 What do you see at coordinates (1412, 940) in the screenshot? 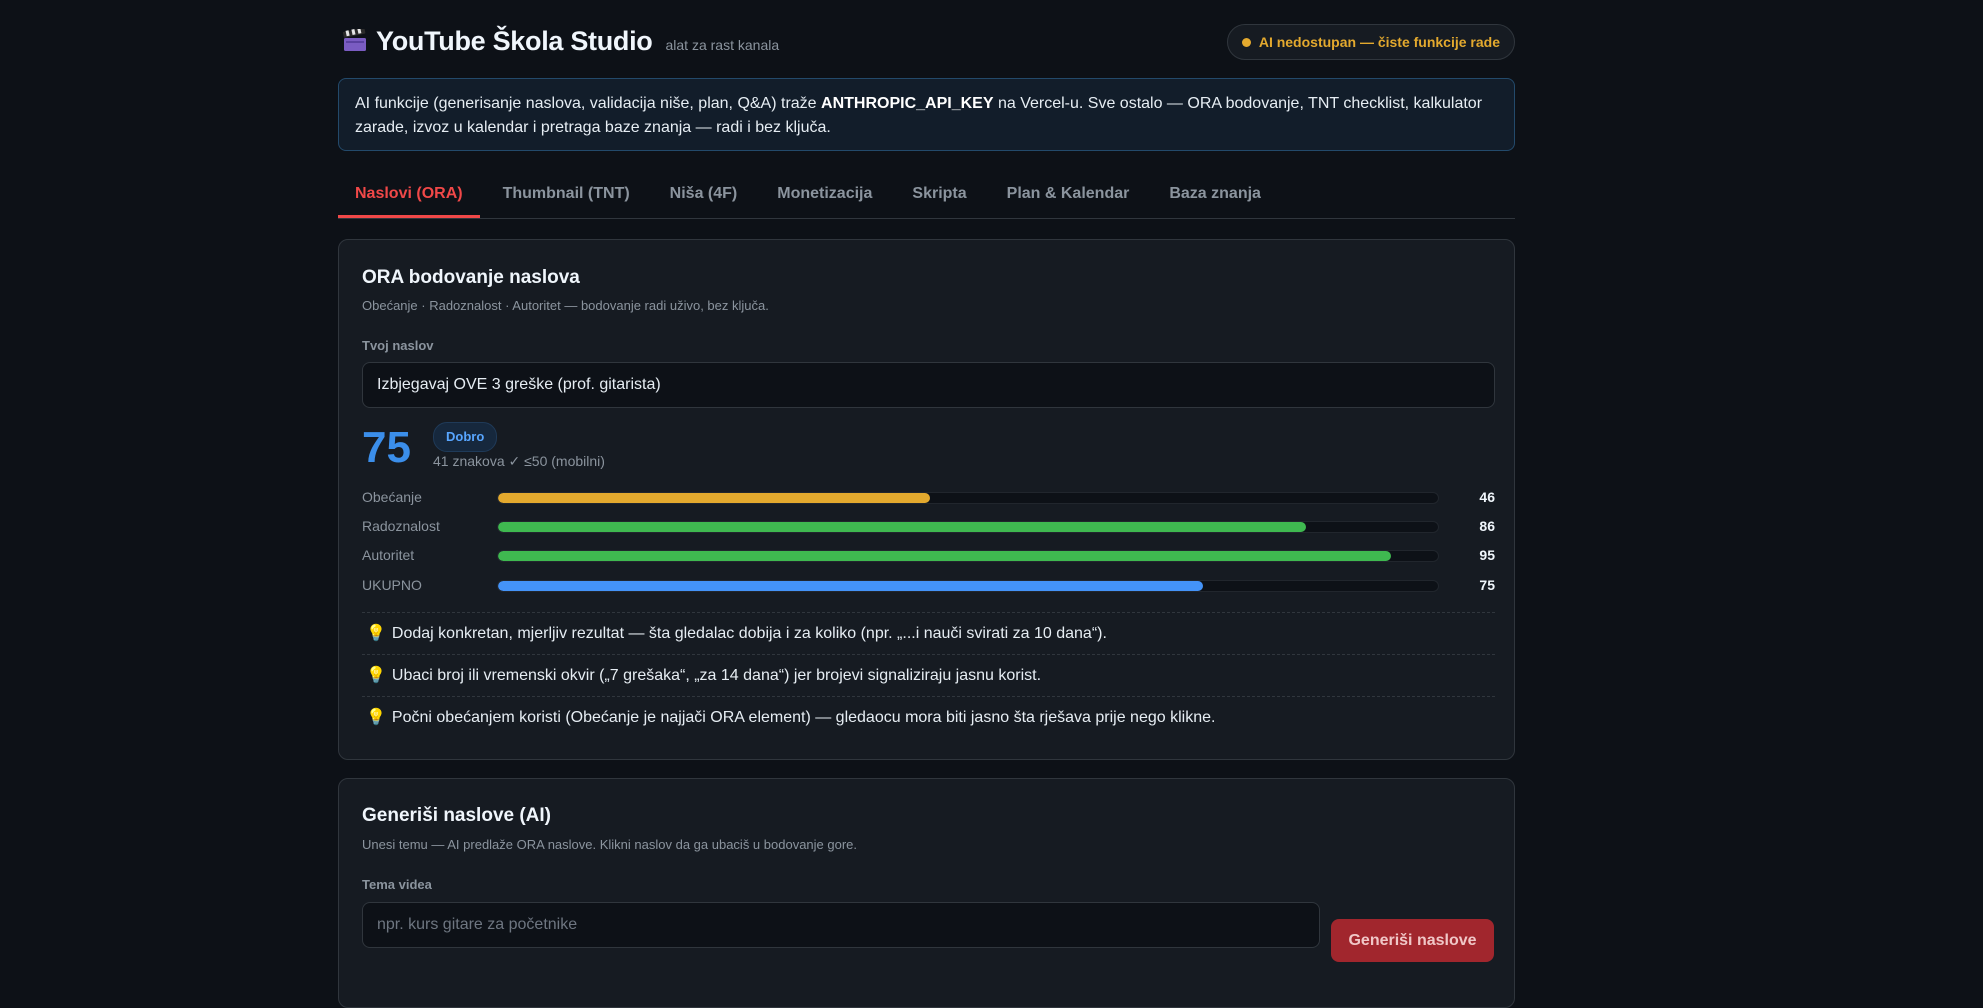
I see `generate-titles-button: Generiši naslove` at bounding box center [1412, 940].